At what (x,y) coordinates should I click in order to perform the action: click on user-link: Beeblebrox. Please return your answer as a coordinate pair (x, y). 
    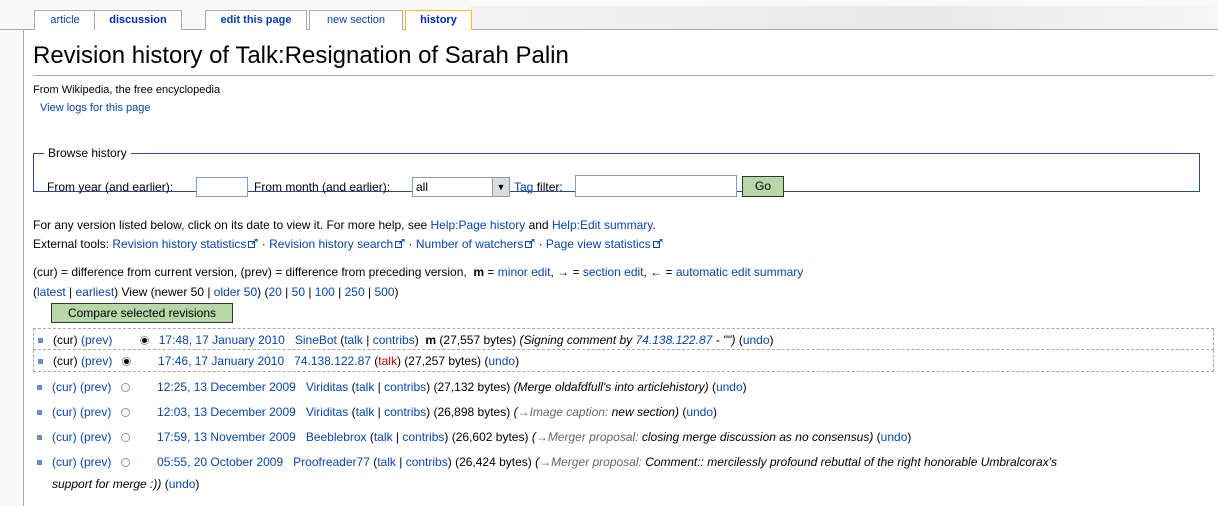
    Looking at the image, I should click on (336, 437).